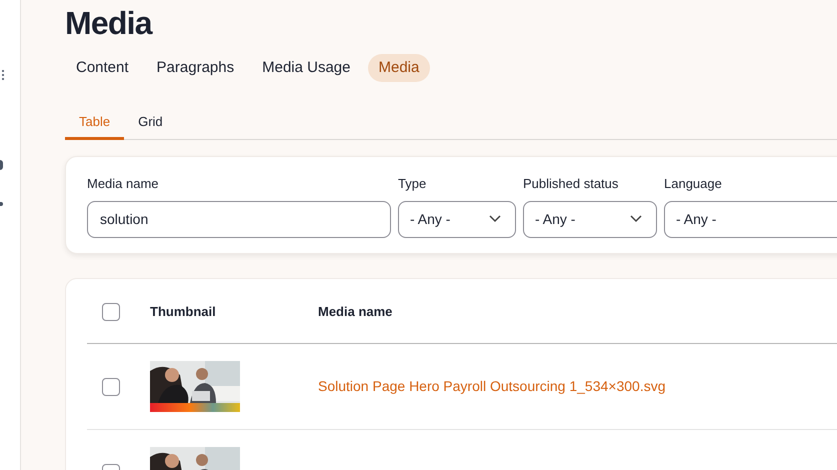 The width and height of the screenshot is (837, 470). I want to click on field-label: Type, so click(413, 184).